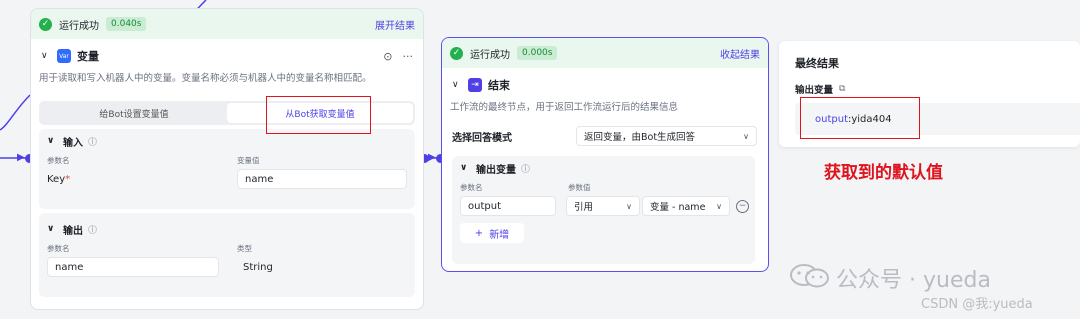  What do you see at coordinates (605, 85) in the screenshot?
I see `node-header: ∨ ⇥ 结束` at bounding box center [605, 85].